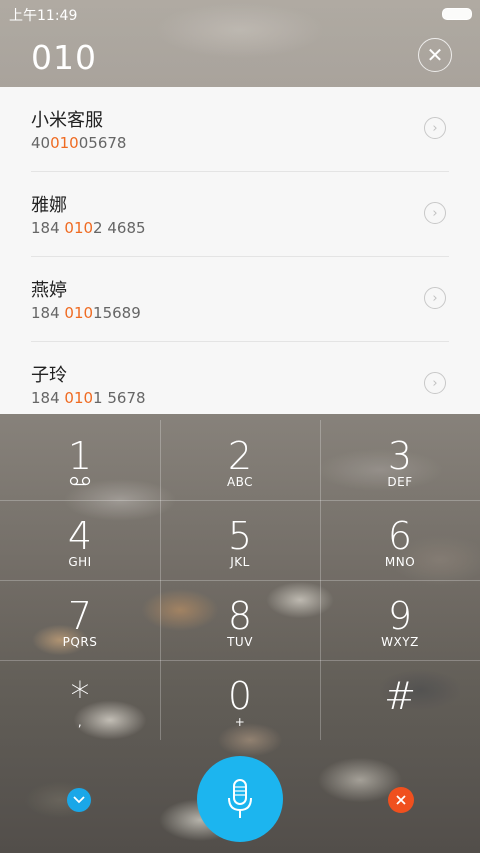  What do you see at coordinates (400, 620) in the screenshot?
I see `key-9: 9 WXYZ` at bounding box center [400, 620].